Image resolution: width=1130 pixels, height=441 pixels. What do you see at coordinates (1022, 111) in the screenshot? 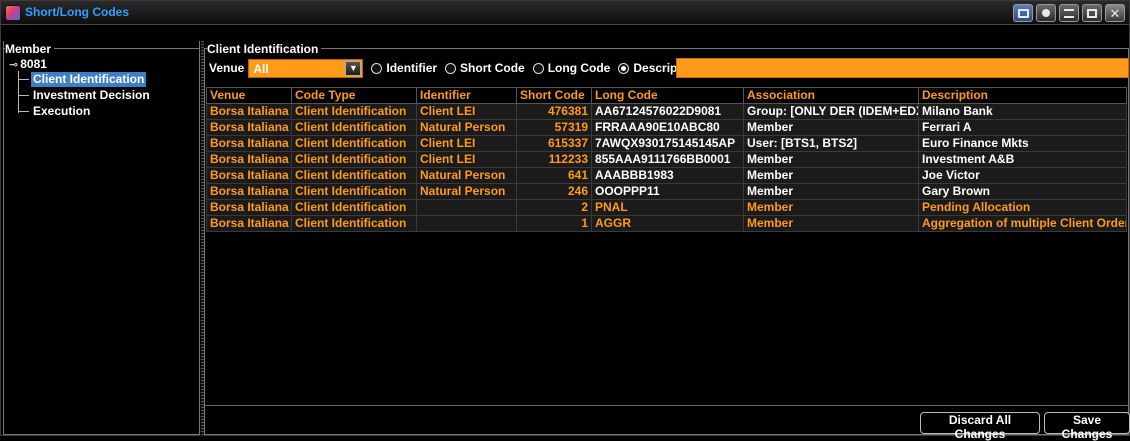
I see `table-cell: Milano Bank` at bounding box center [1022, 111].